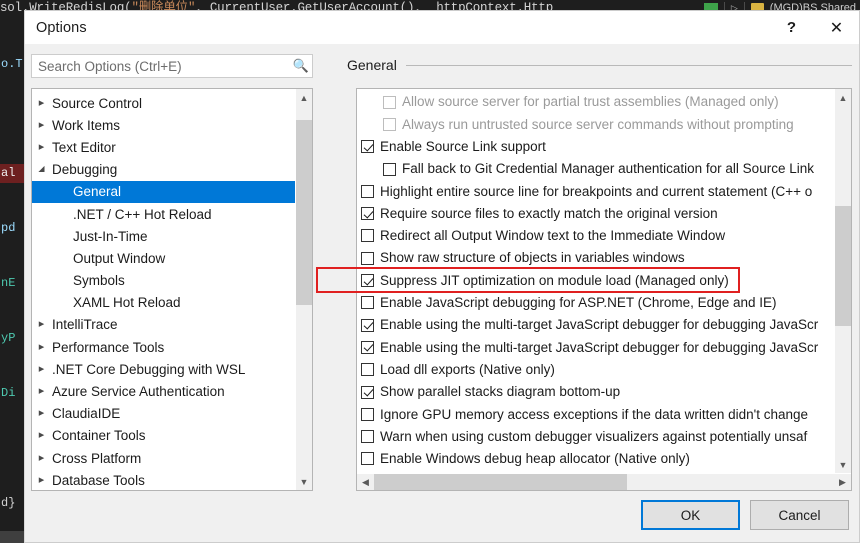  Describe the element at coordinates (304, 212) in the screenshot. I see `tree-scroll-thumb` at that location.